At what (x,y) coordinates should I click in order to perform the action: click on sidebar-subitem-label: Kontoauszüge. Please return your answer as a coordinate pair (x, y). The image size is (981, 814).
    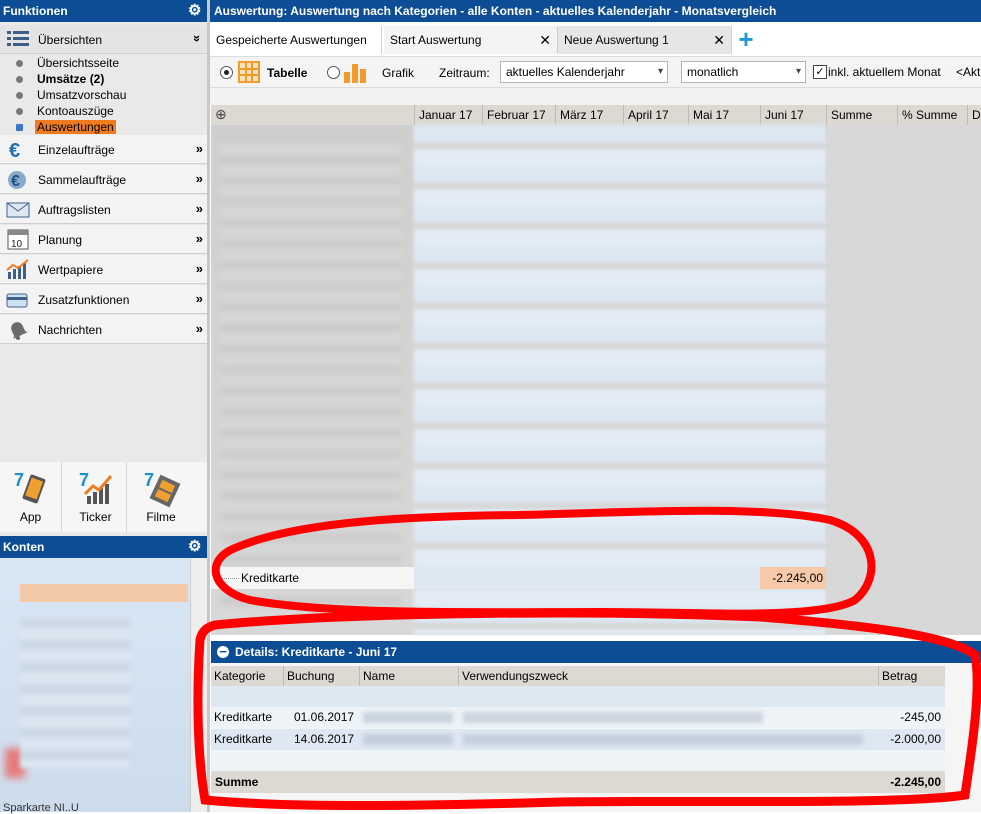
    Looking at the image, I should click on (75, 111).